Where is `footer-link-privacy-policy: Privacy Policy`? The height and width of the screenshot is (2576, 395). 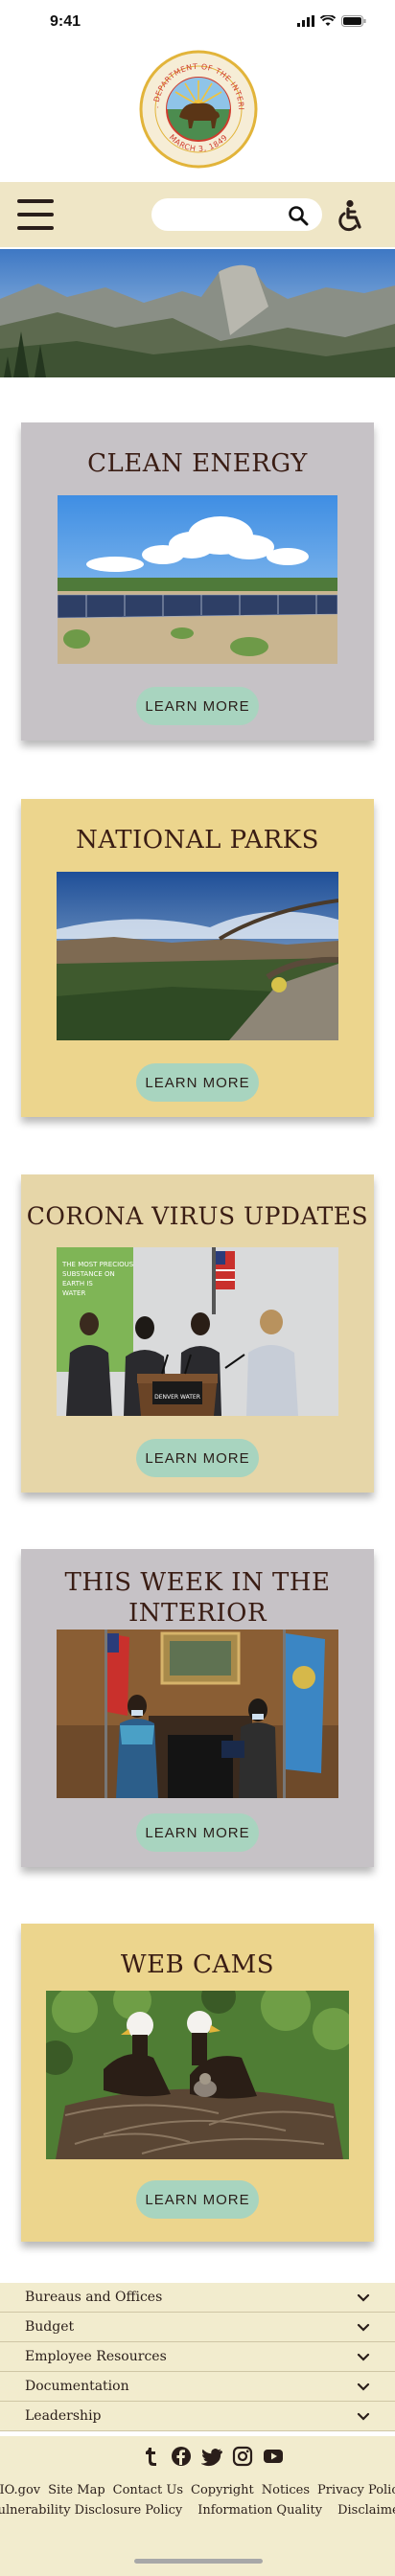
footer-link-privacy-policy: Privacy Policy is located at coordinates (356, 2490).